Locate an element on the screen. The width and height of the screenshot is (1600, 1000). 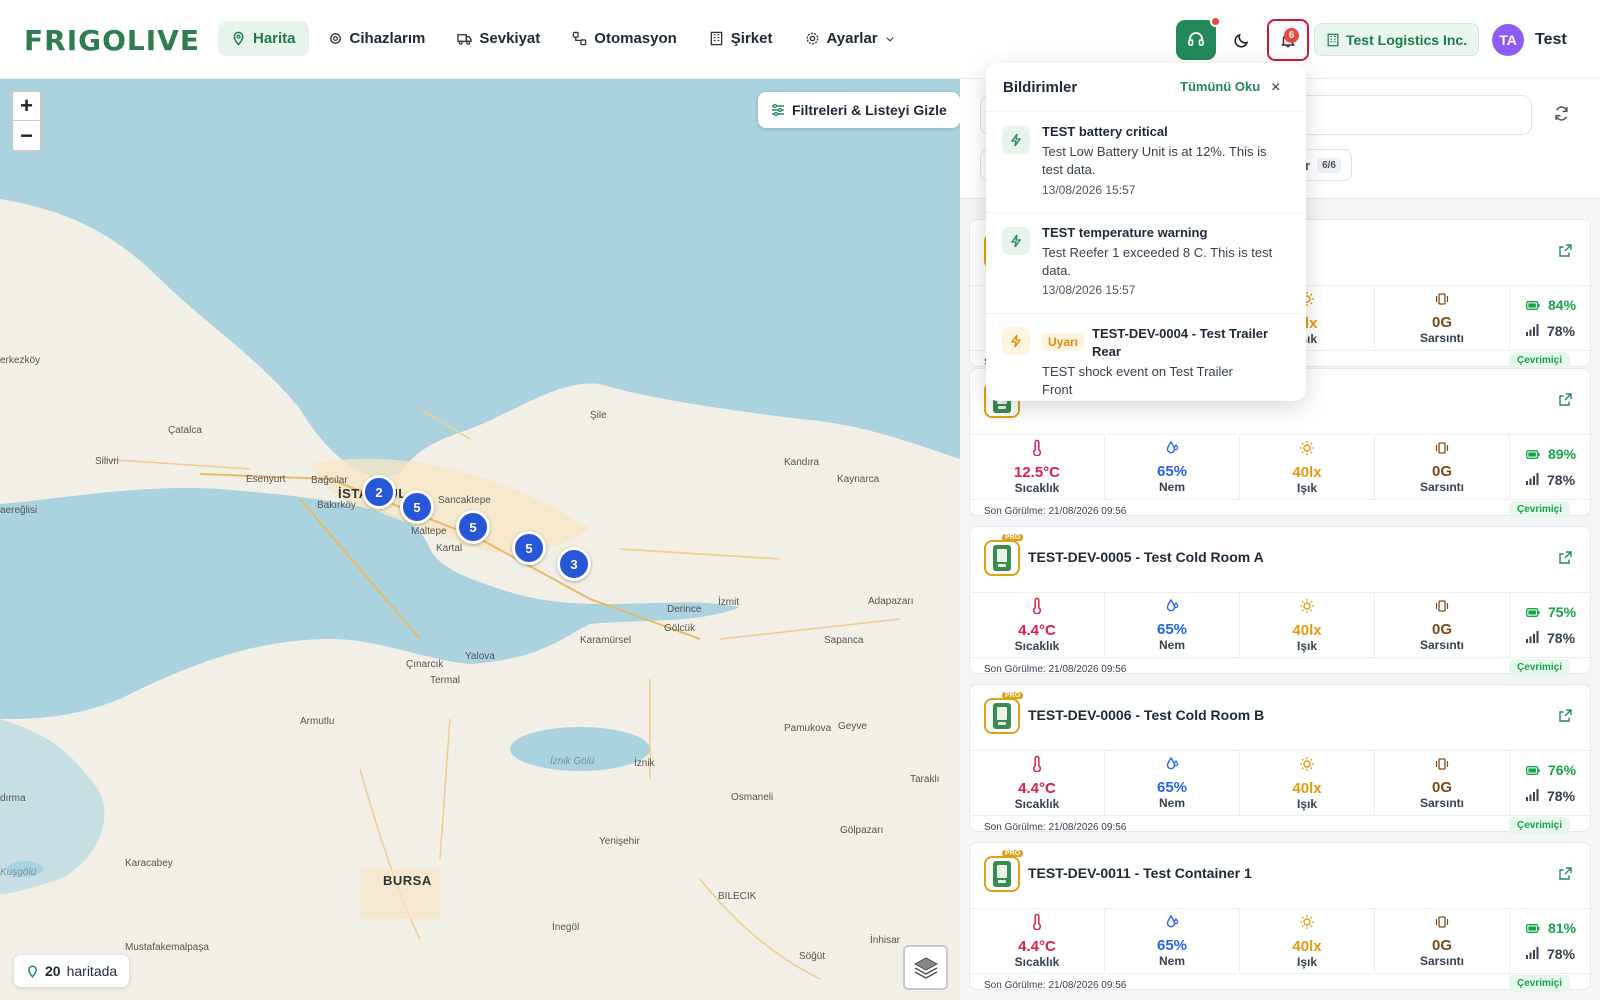
pro-badge: PRO is located at coordinates (1013, 853).